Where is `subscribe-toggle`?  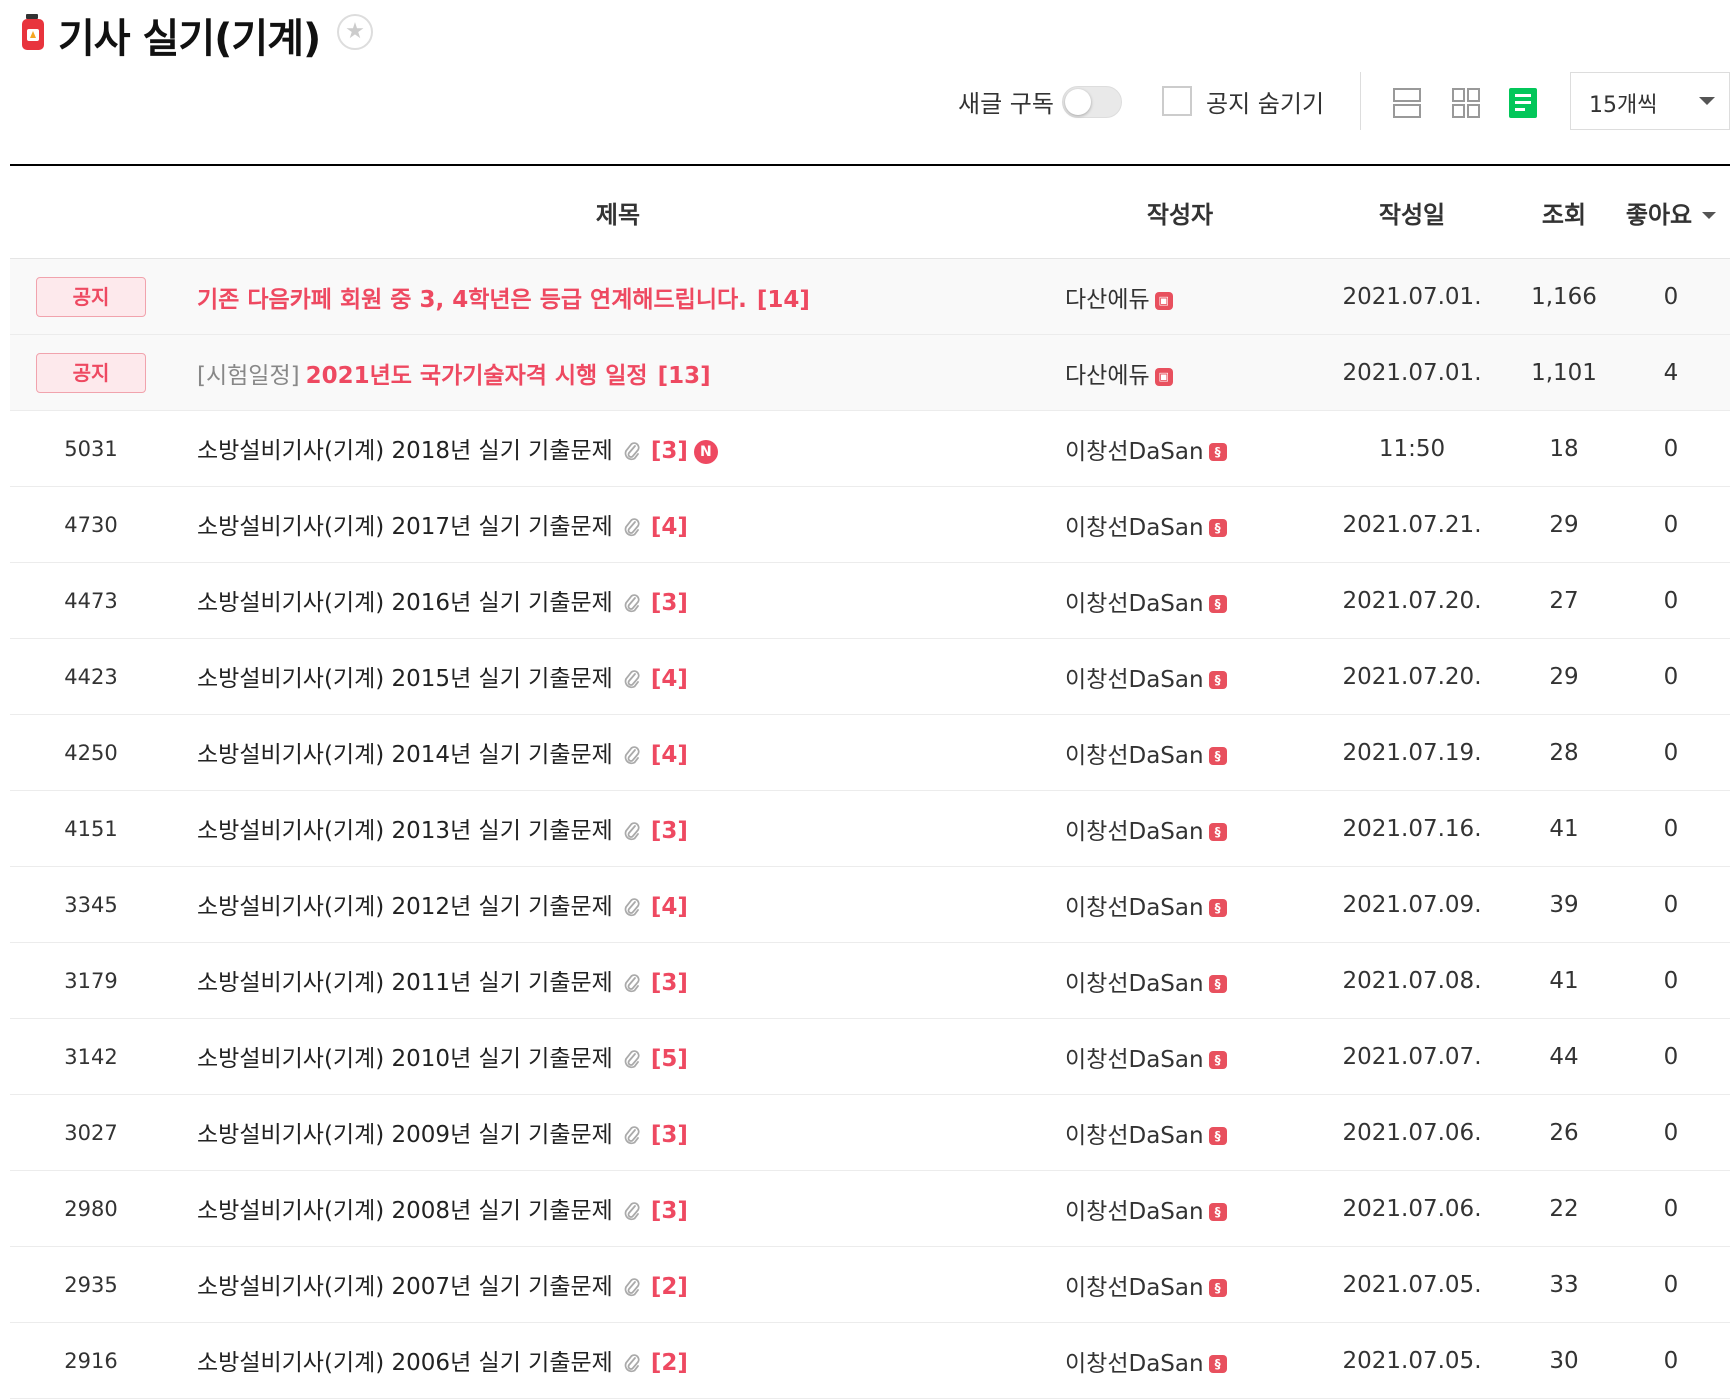
subscribe-toggle is located at coordinates (1092, 102).